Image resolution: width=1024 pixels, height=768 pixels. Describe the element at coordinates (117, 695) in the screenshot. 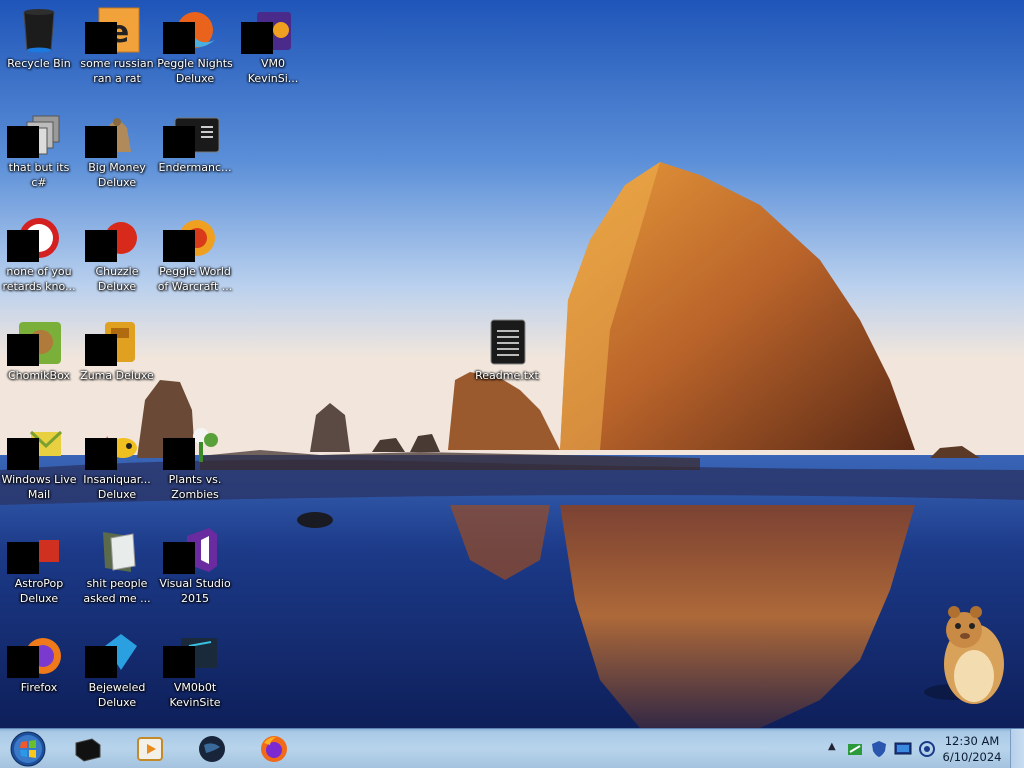

I see `desktop-icon-label: Bejeweled Deluxe` at that location.